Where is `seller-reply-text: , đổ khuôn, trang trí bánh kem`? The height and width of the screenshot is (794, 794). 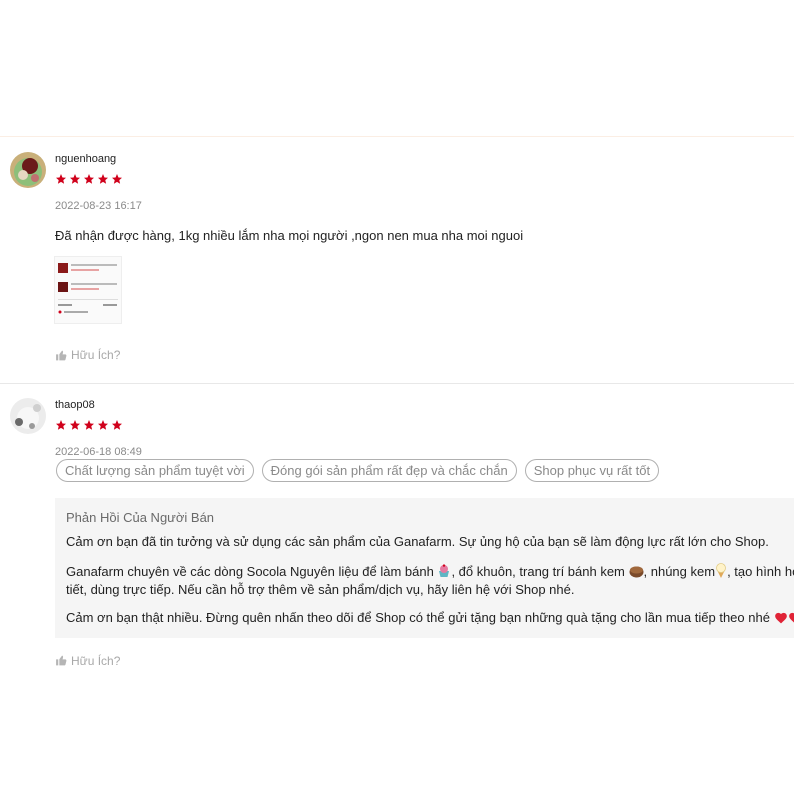
seller-reply-text: , đổ khuôn, trang trí bánh kem is located at coordinates (540, 571).